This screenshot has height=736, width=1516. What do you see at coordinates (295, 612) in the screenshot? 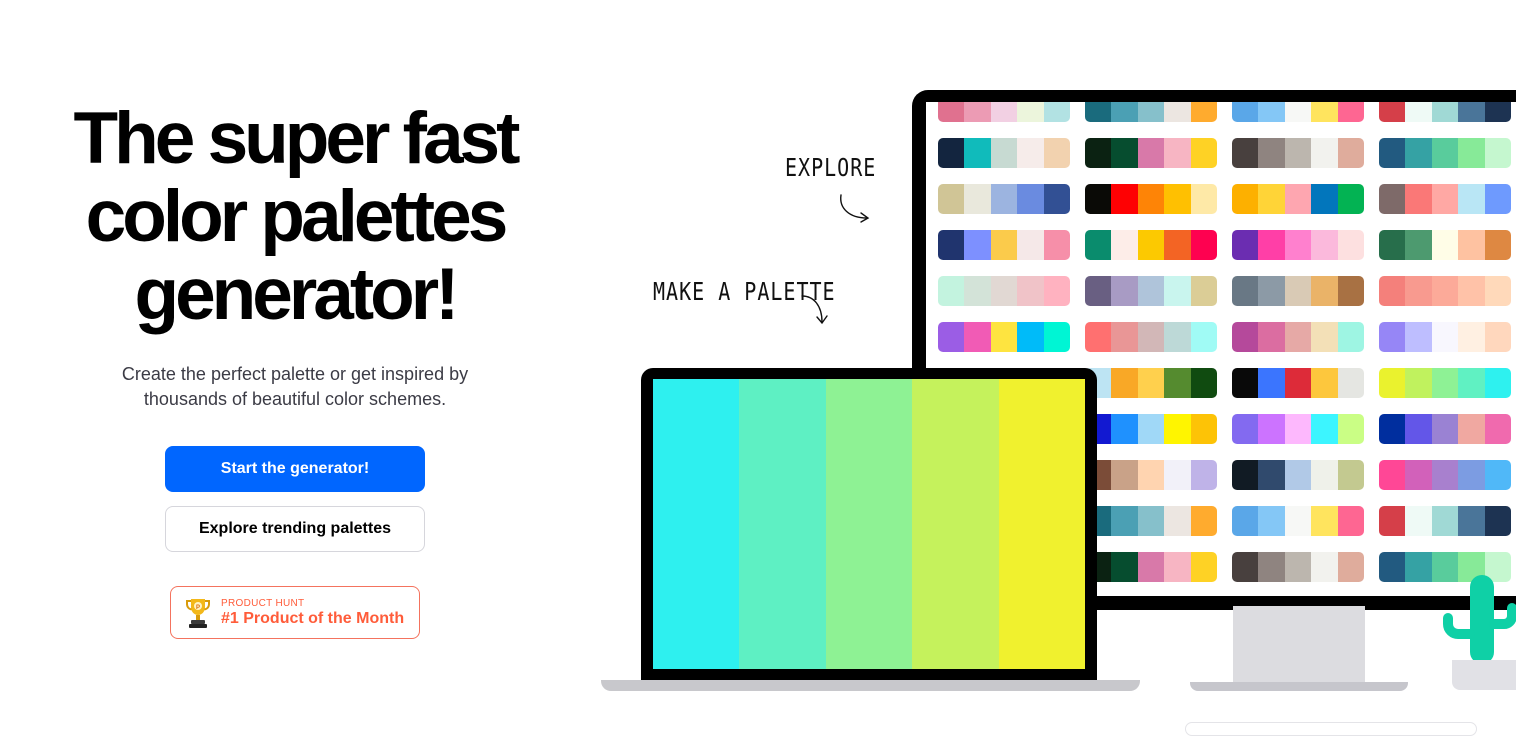
I see `product-hunt-badge: P PRODUCT HUNT #1 Product of the Month` at bounding box center [295, 612].